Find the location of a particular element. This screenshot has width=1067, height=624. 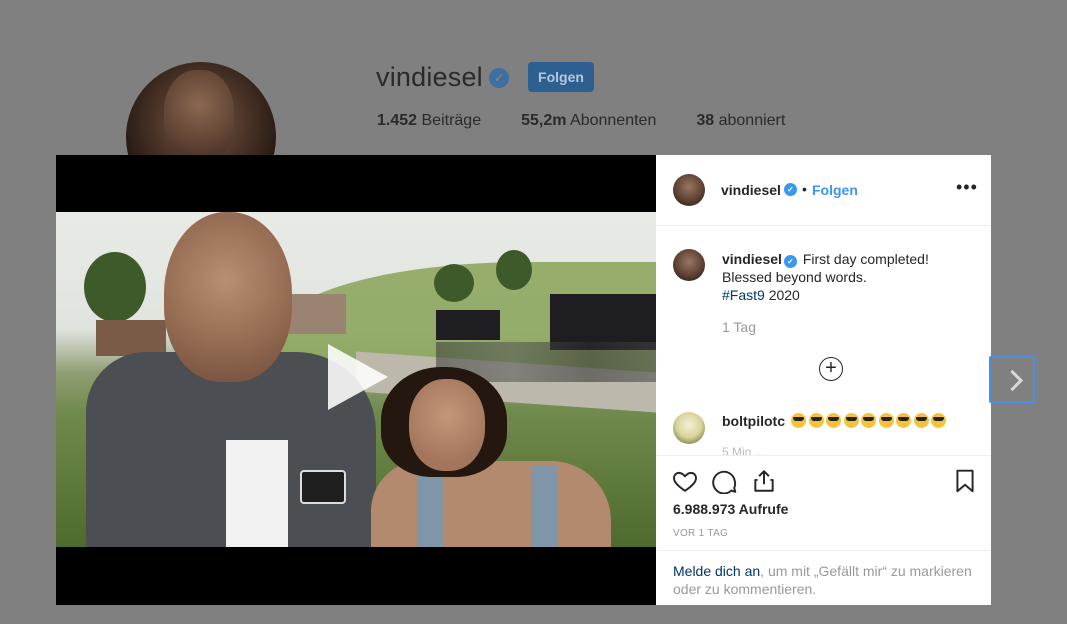

video-person-woman is located at coordinates (496, 457).